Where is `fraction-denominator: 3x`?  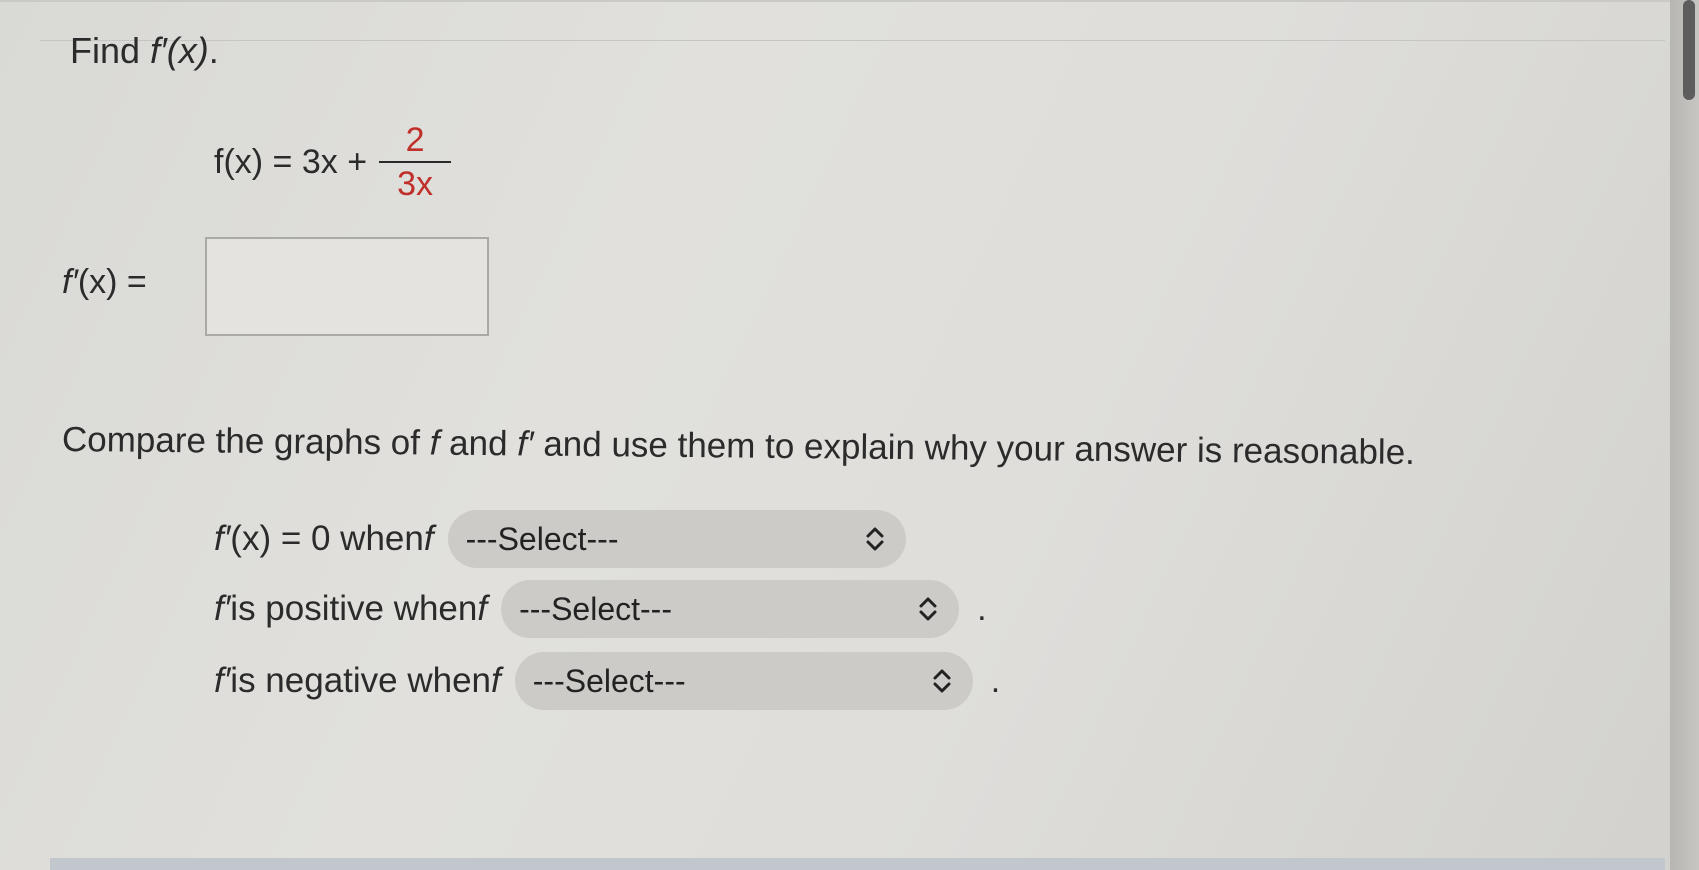
fraction-denominator: 3x is located at coordinates (415, 184).